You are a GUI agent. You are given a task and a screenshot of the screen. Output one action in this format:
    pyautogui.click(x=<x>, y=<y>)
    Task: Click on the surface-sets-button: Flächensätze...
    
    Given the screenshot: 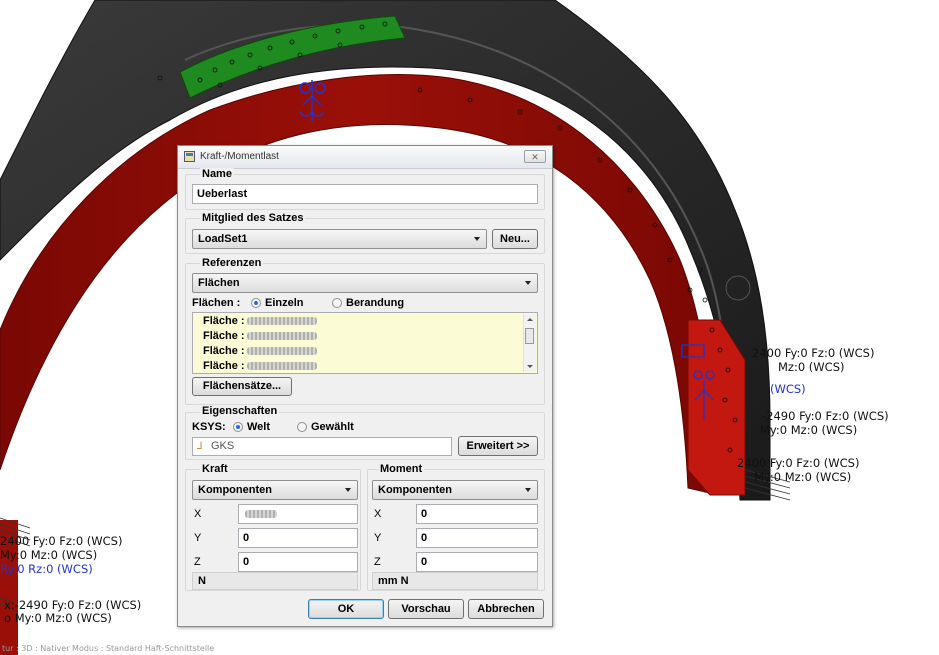 What is the action you would take?
    pyautogui.click(x=242, y=386)
    